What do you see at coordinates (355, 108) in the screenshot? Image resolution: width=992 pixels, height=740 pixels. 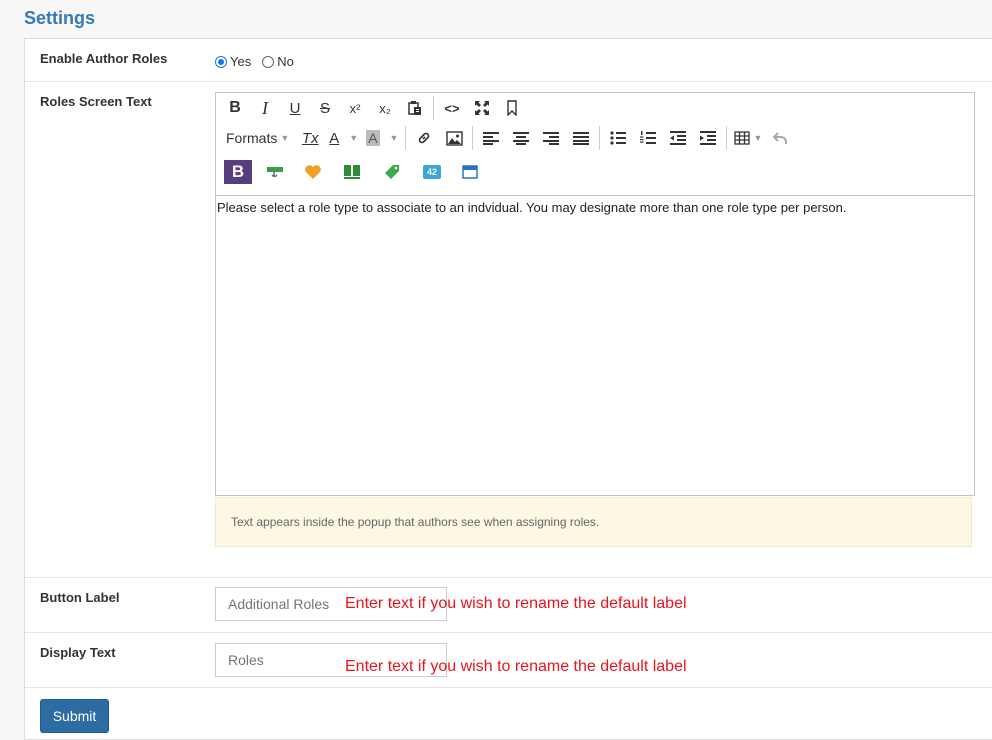 I see `superscript-icon: x²` at bounding box center [355, 108].